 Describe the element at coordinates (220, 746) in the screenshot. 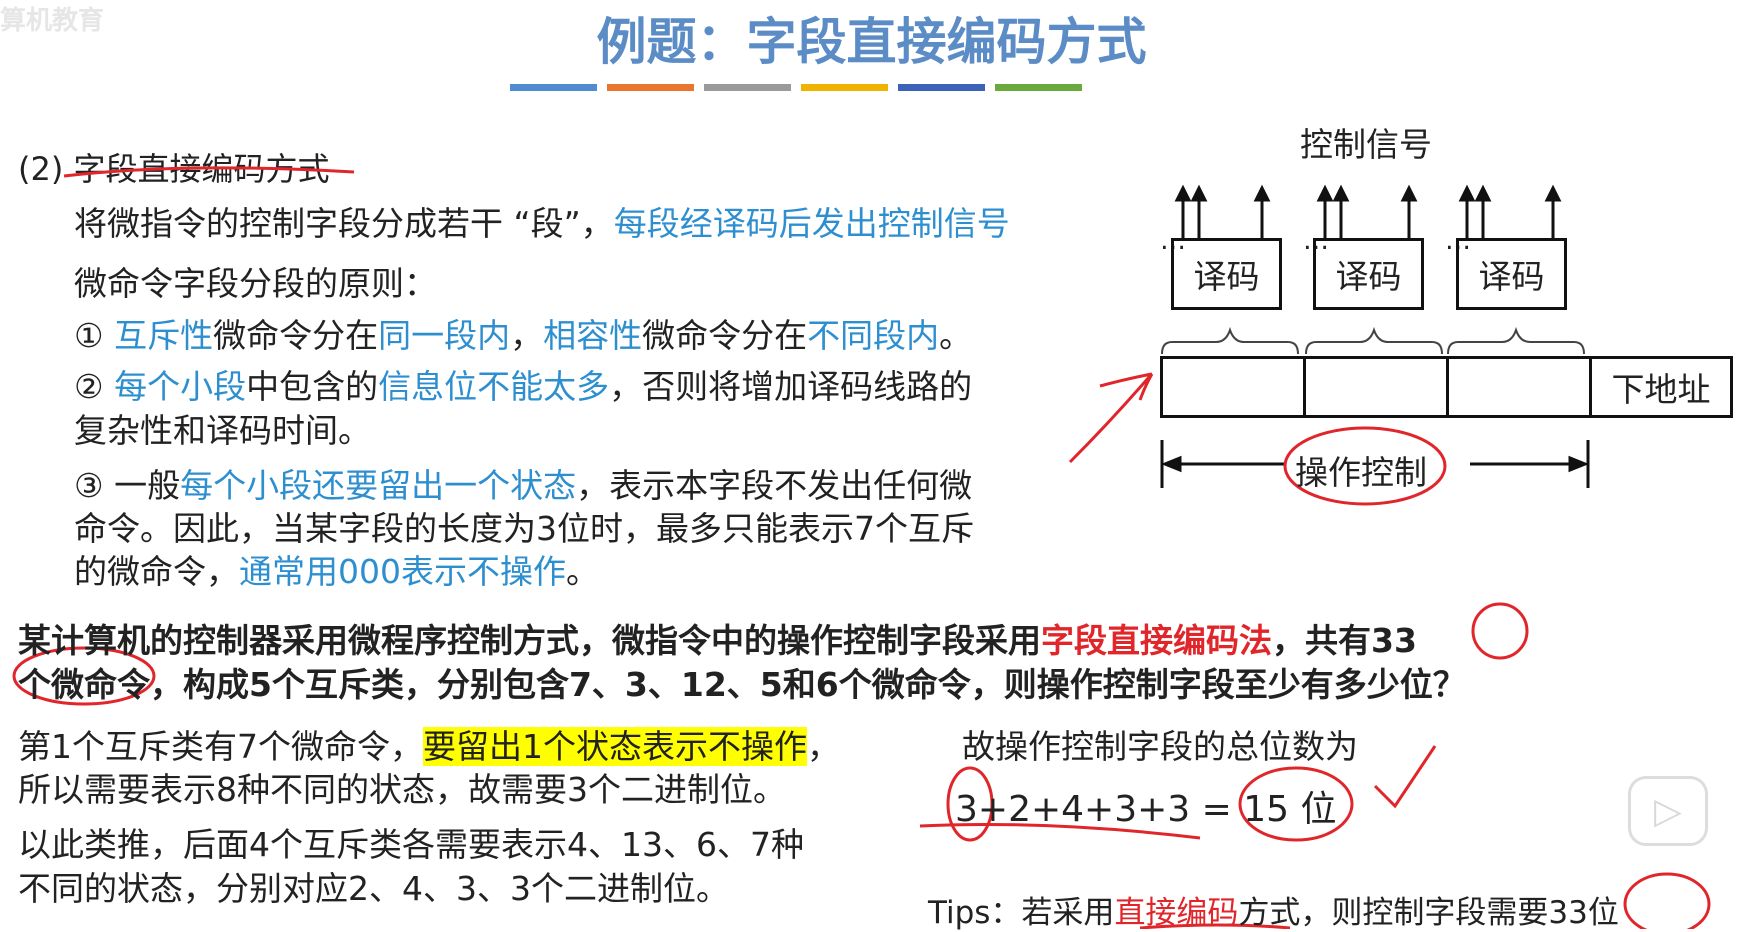

I see `answer-text: 第1个互斥类有7个微命令，` at that location.